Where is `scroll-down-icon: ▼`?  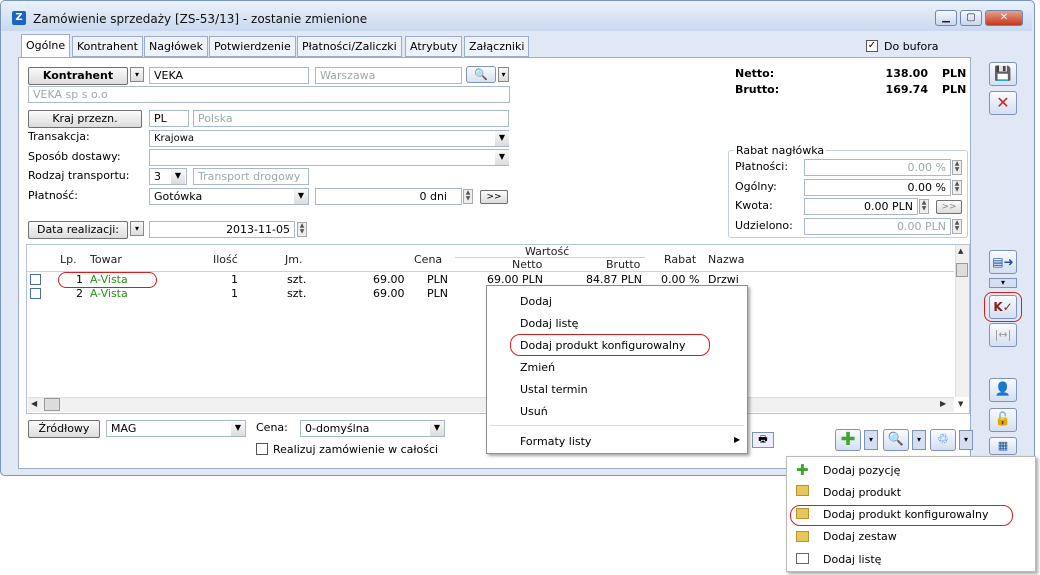 scroll-down-icon: ▼ is located at coordinates (960, 404).